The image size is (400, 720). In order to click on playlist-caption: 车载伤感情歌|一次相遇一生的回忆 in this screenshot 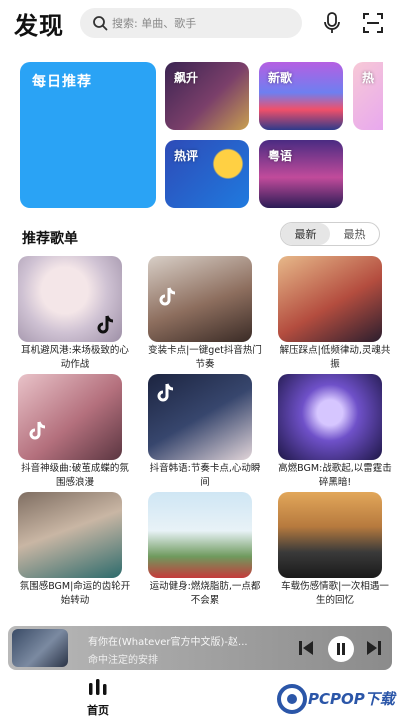, I will do `click(335, 593)`.